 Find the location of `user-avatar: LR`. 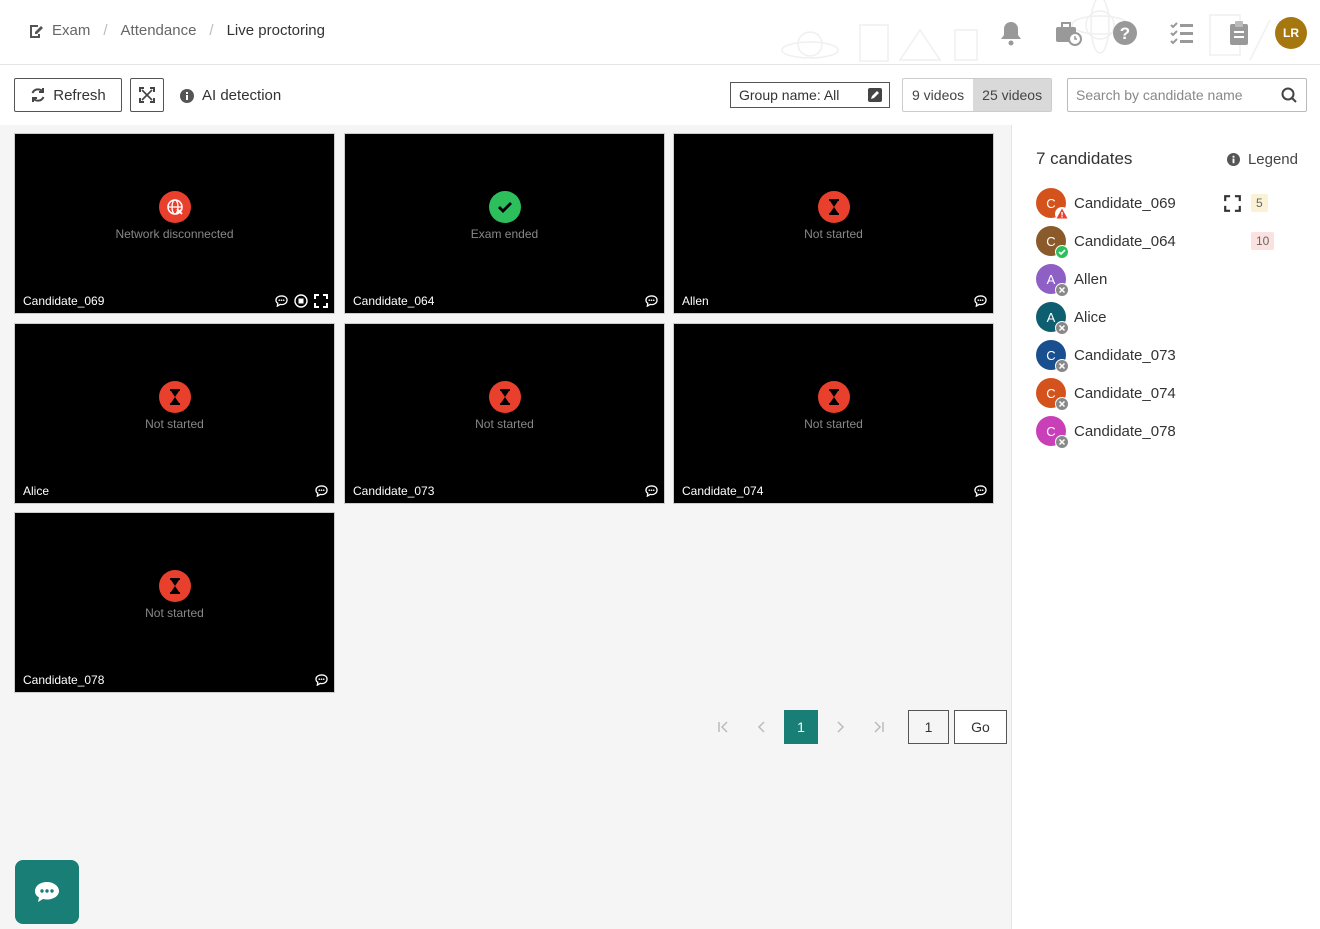

user-avatar: LR is located at coordinates (1291, 32).